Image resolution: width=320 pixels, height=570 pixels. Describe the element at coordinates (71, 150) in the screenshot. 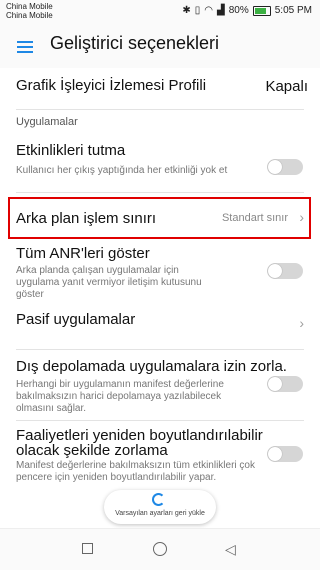

I see `dont-keep-activities-title: Etkinlikleri tutma` at that location.